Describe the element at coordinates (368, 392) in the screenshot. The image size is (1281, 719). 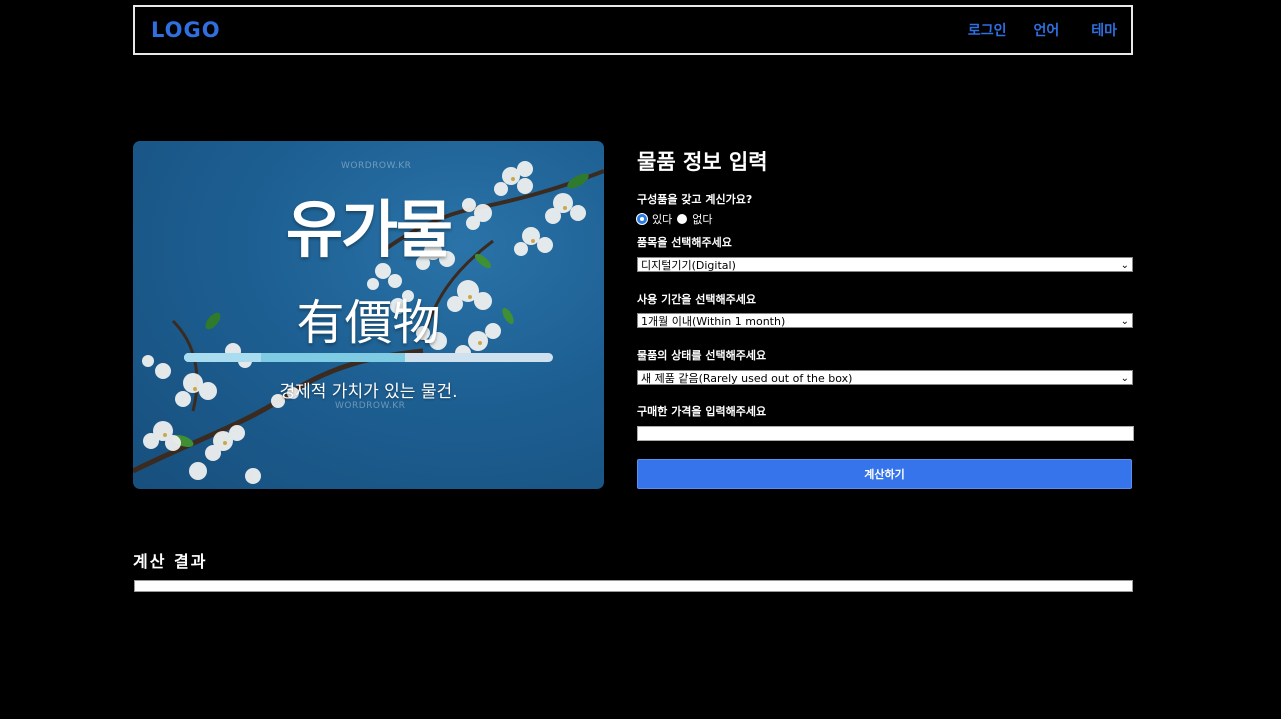
I see `hero-subtitle: 경제적 가치가 있는 물건.` at that location.